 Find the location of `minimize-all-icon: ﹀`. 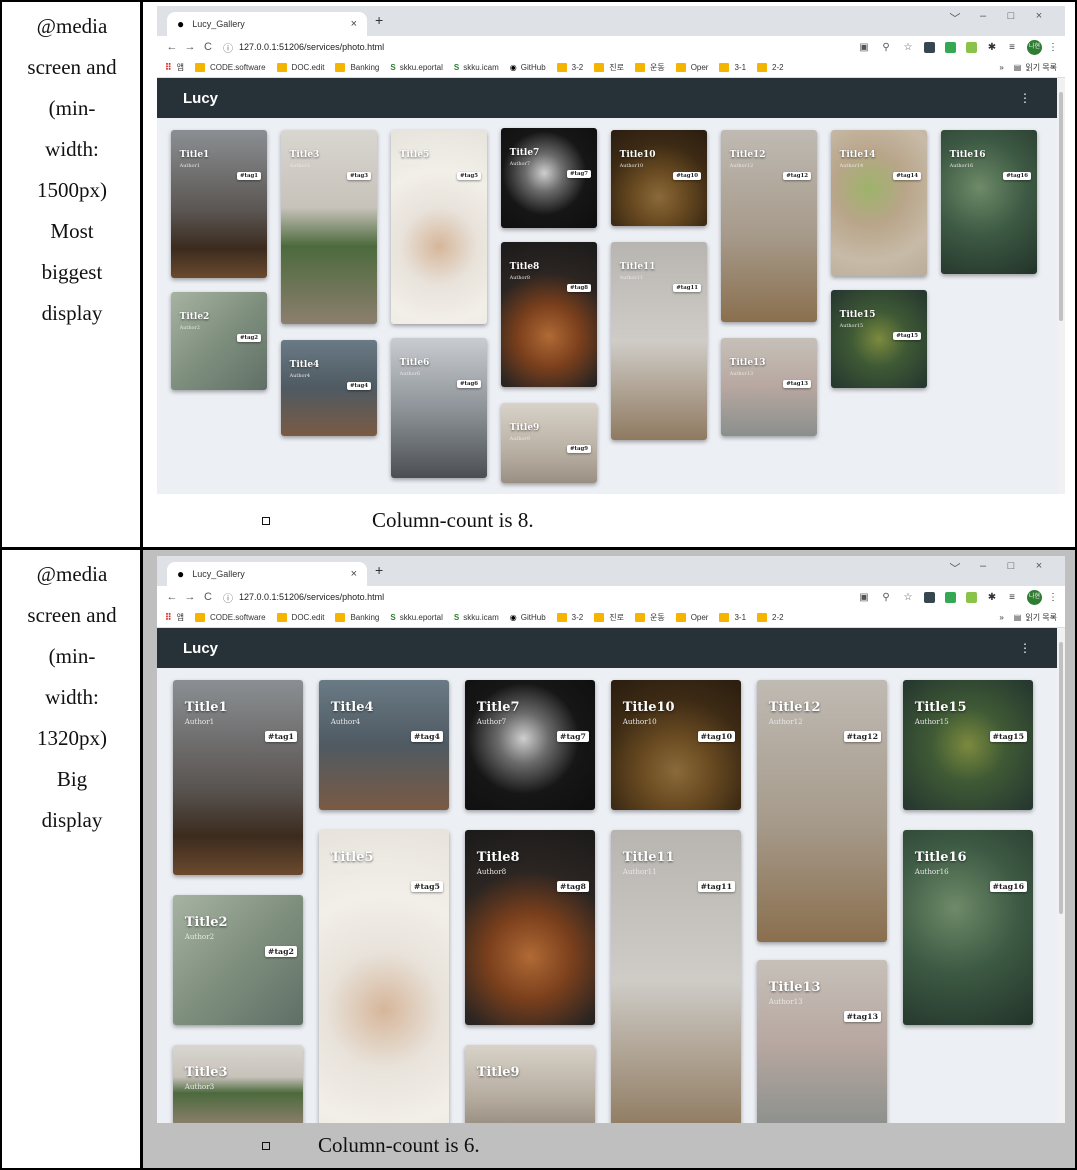

minimize-all-icon: ﹀ is located at coordinates (955, 18).